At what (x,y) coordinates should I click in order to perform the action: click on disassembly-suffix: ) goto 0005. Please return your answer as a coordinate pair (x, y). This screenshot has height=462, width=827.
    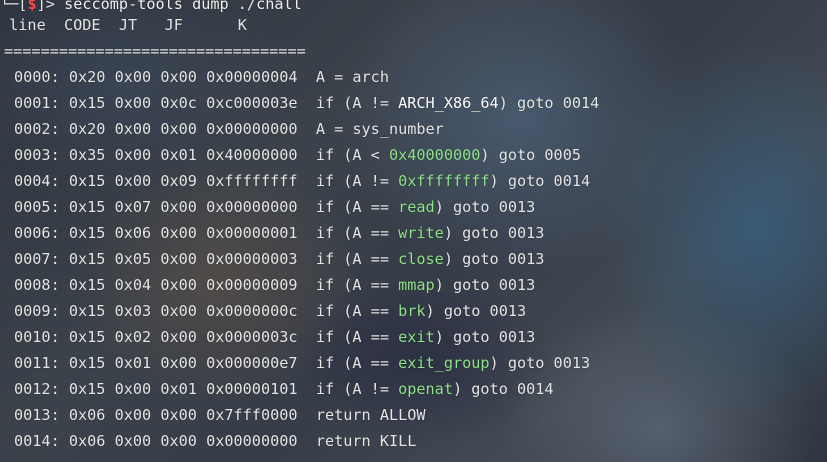
    Looking at the image, I should click on (530, 155).